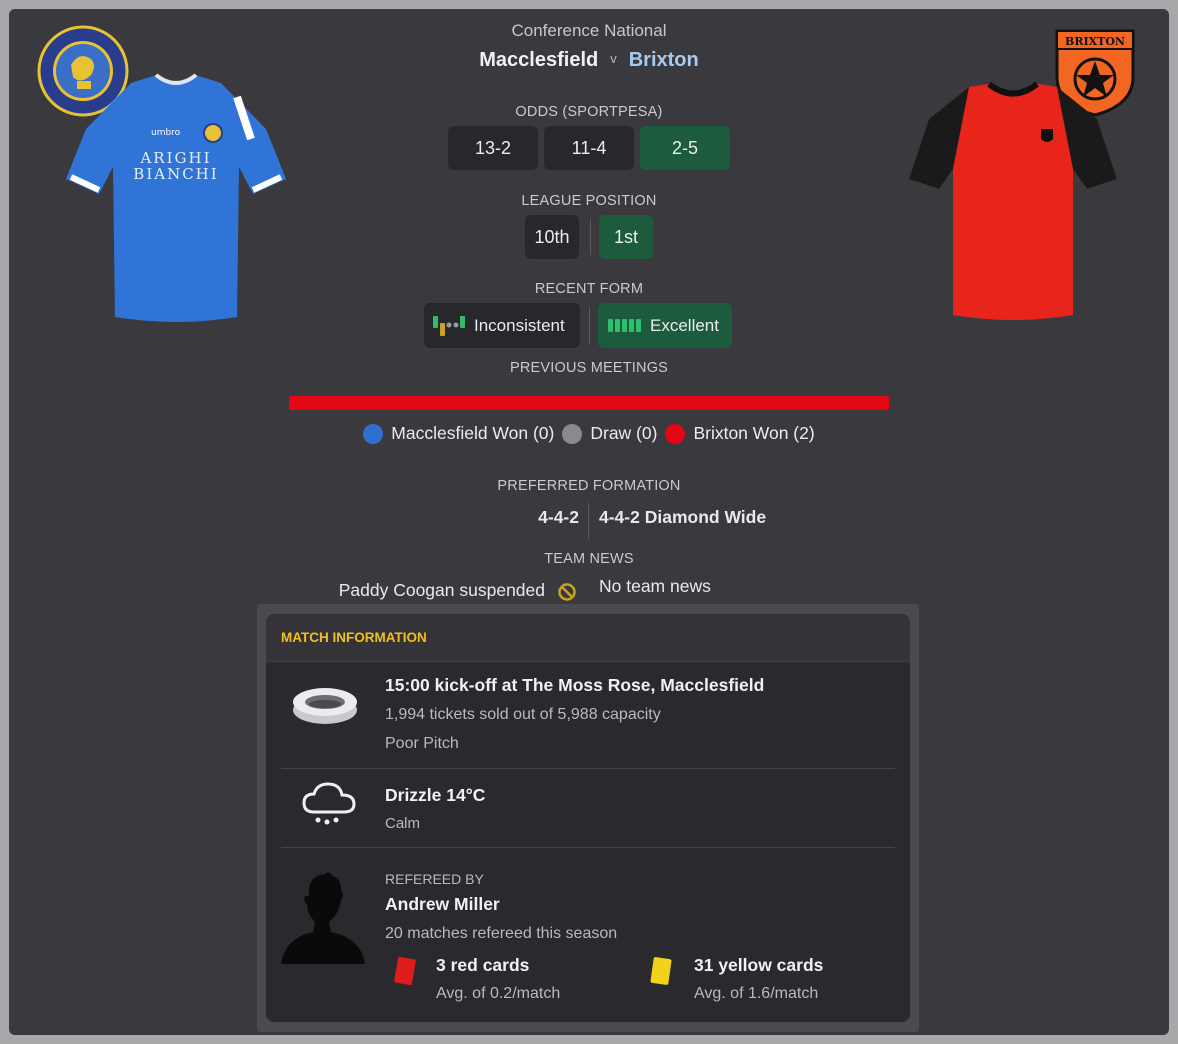 The height and width of the screenshot is (1044, 1178). Describe the element at coordinates (552, 237) in the screenshot. I see `home-league-position: 10th` at that location.